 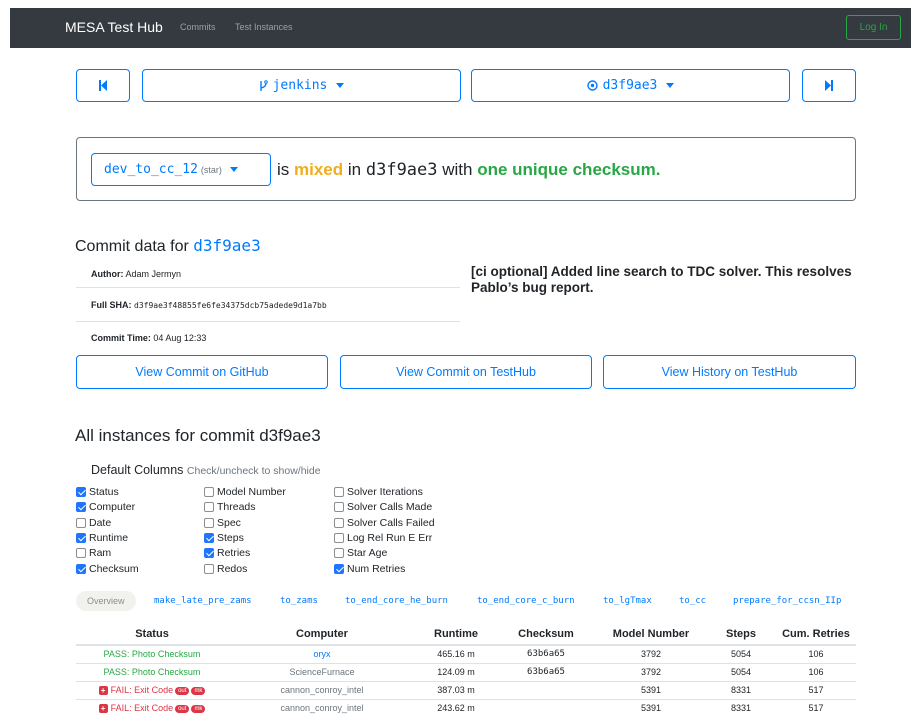 What do you see at coordinates (236, 507) in the screenshot?
I see `checkbox-label: Threads` at bounding box center [236, 507].